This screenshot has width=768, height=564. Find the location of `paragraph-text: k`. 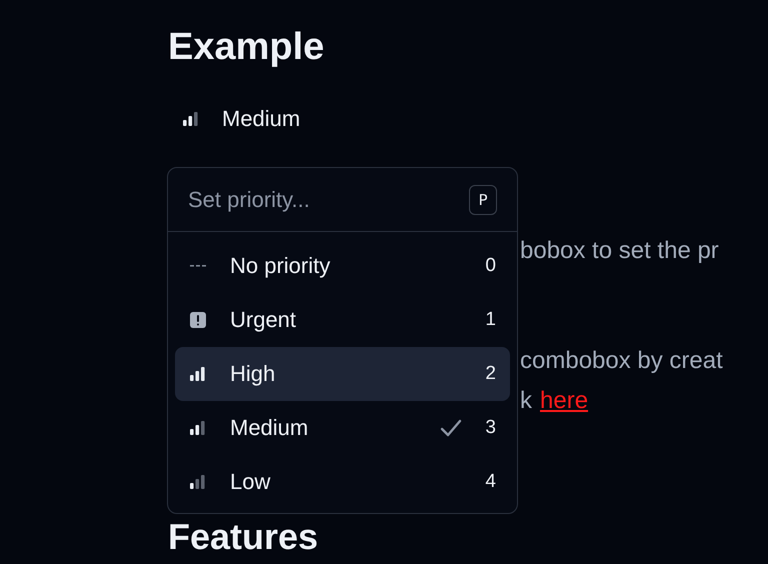

paragraph-text: k is located at coordinates (526, 401).